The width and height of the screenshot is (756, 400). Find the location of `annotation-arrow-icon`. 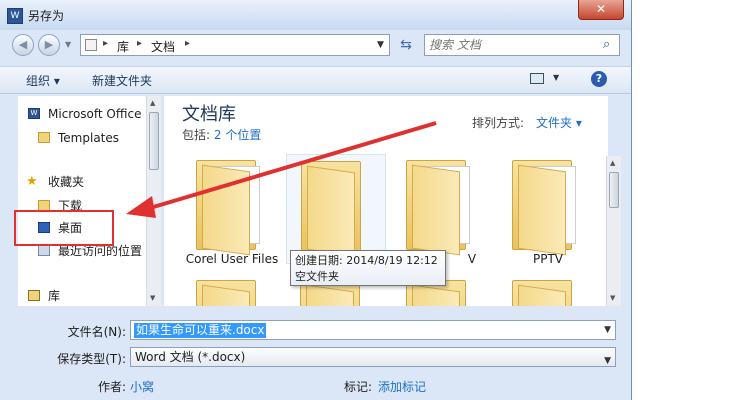

annotation-arrow-icon is located at coordinates (281, 169).